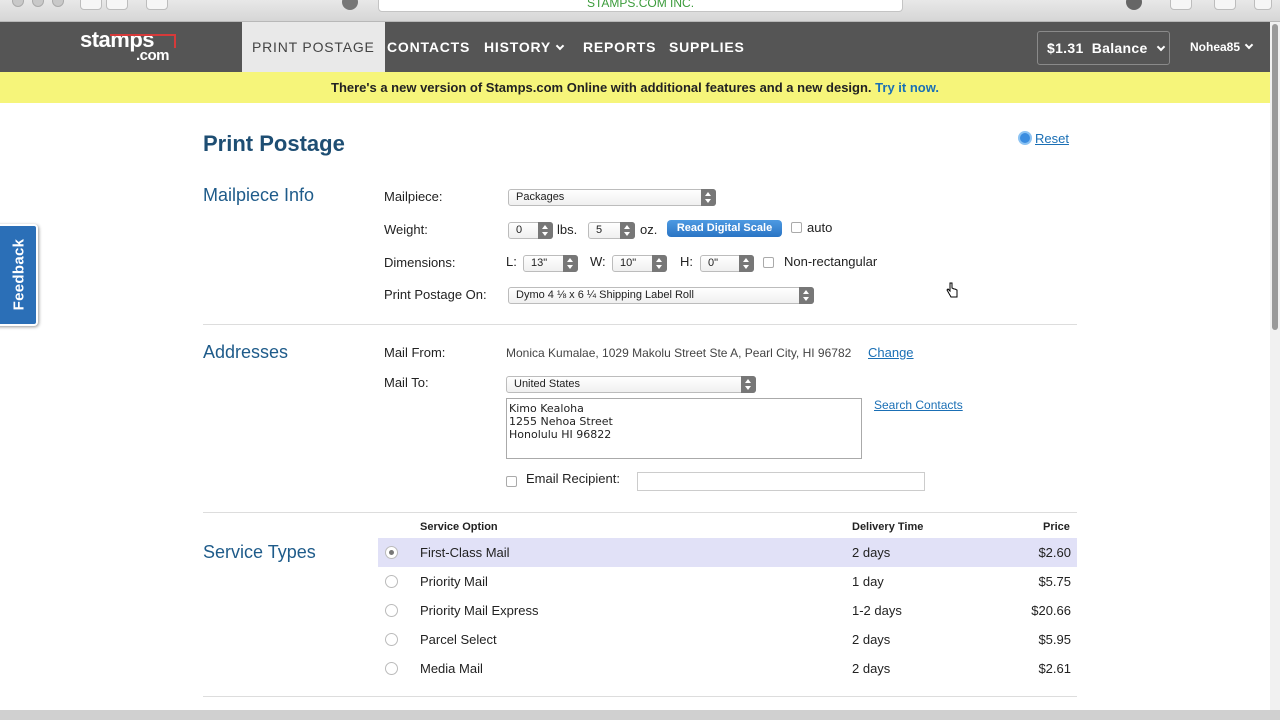 This screenshot has width=1280, height=720. I want to click on balance-button: $1.31 Balance, so click(1103, 48).